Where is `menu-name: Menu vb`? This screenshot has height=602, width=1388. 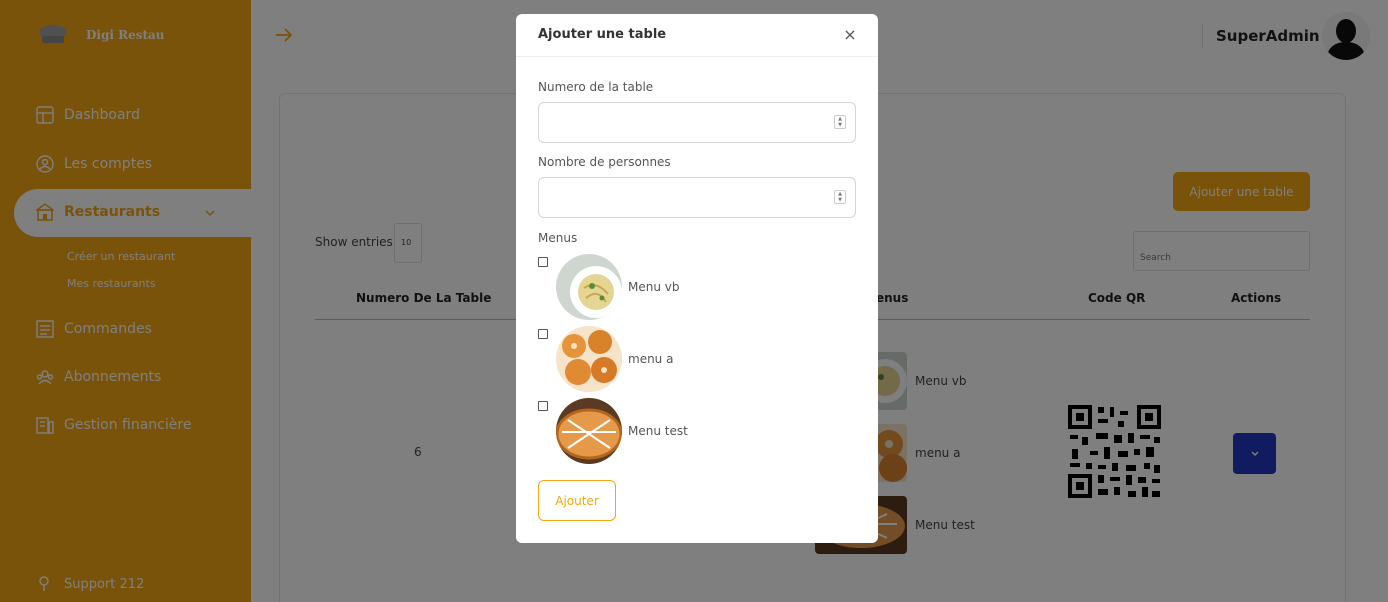
menu-name: Menu vb is located at coordinates (654, 287).